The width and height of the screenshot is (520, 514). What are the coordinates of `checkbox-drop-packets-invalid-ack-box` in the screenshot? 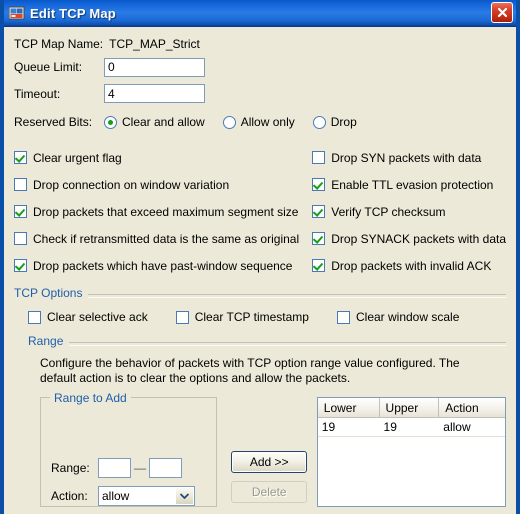 It's located at (319, 265).